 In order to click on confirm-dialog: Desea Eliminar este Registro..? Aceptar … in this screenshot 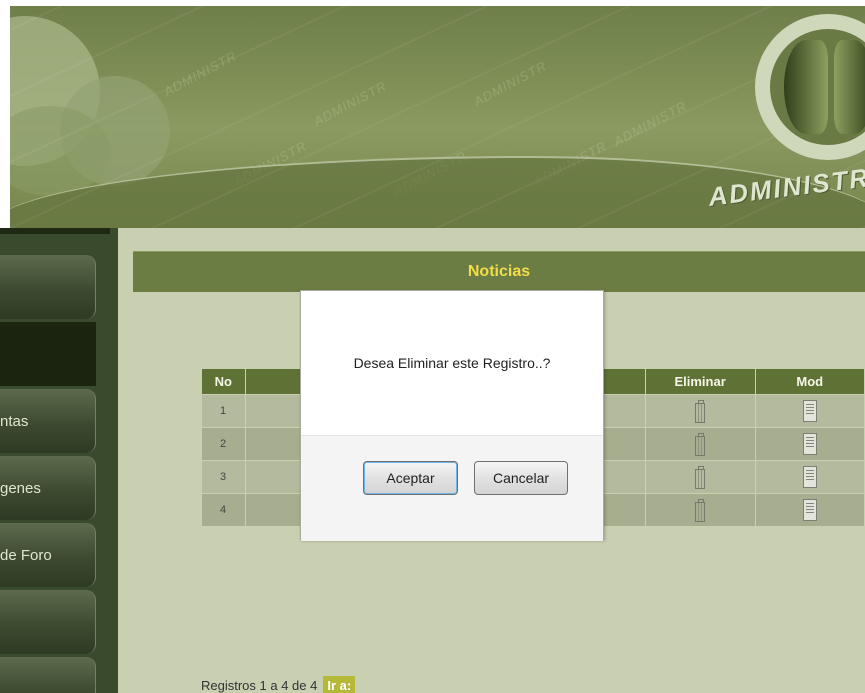, I will do `click(452, 415)`.